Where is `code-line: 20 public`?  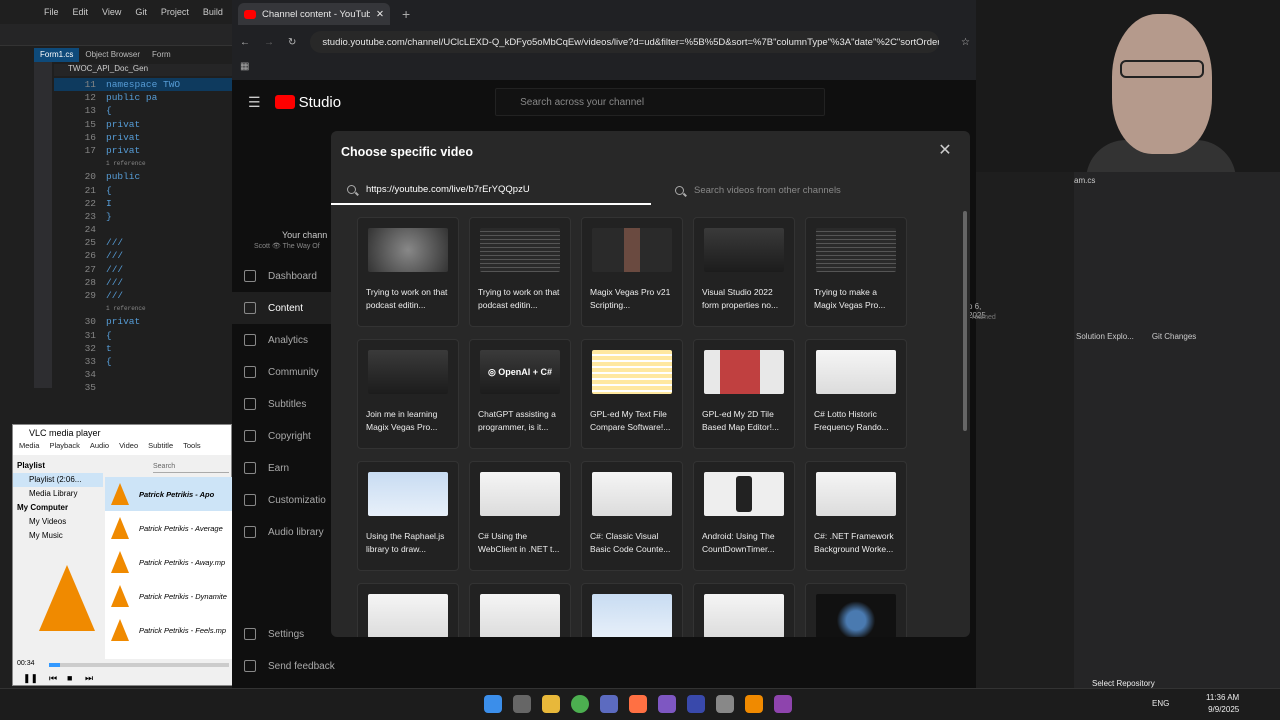
code-line: 20 public is located at coordinates (143, 176).